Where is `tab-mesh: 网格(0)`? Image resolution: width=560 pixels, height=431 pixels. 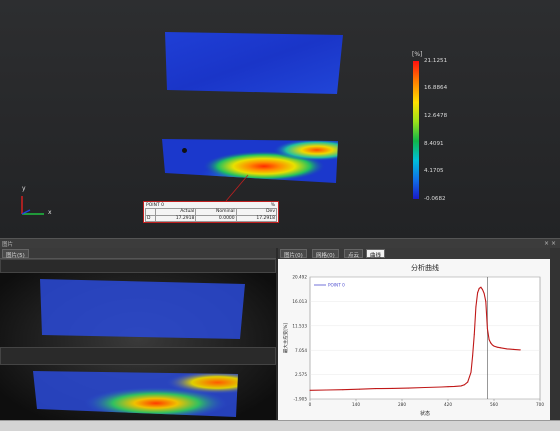
tab-mesh: 网格(0) is located at coordinates (325, 254).